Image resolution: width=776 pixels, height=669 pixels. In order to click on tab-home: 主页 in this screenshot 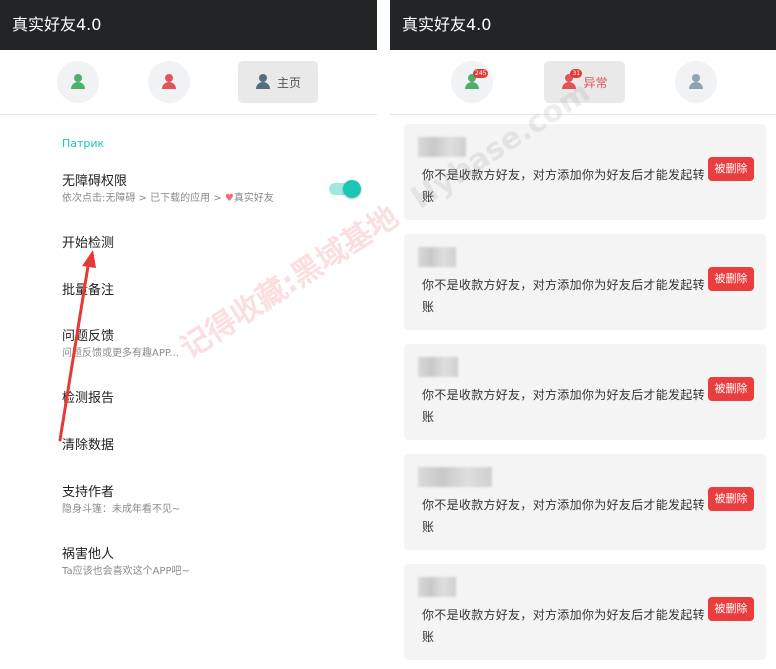, I will do `click(278, 82)`.